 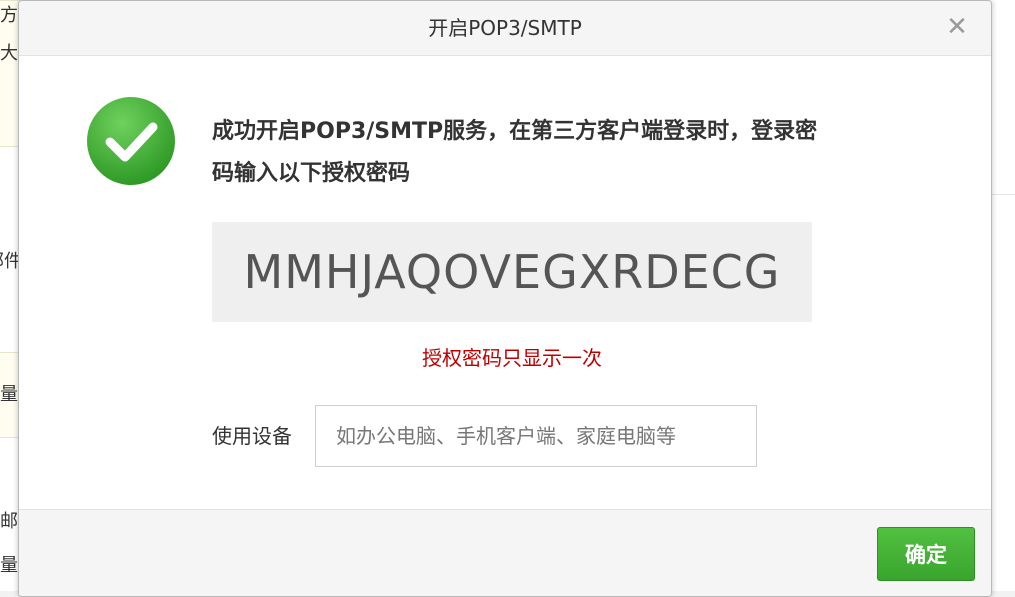 I want to click on background-text: 邮, so click(x=9, y=521).